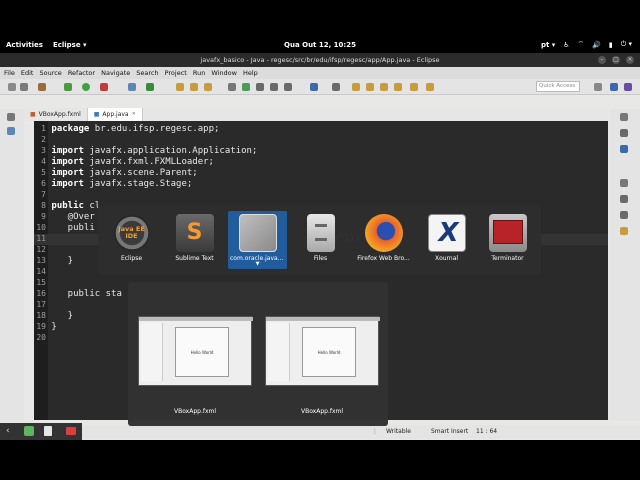 Image resolution: width=640 pixels, height=480 pixels. Describe the element at coordinates (68, 87) in the screenshot. I see `debug-icon` at that location.